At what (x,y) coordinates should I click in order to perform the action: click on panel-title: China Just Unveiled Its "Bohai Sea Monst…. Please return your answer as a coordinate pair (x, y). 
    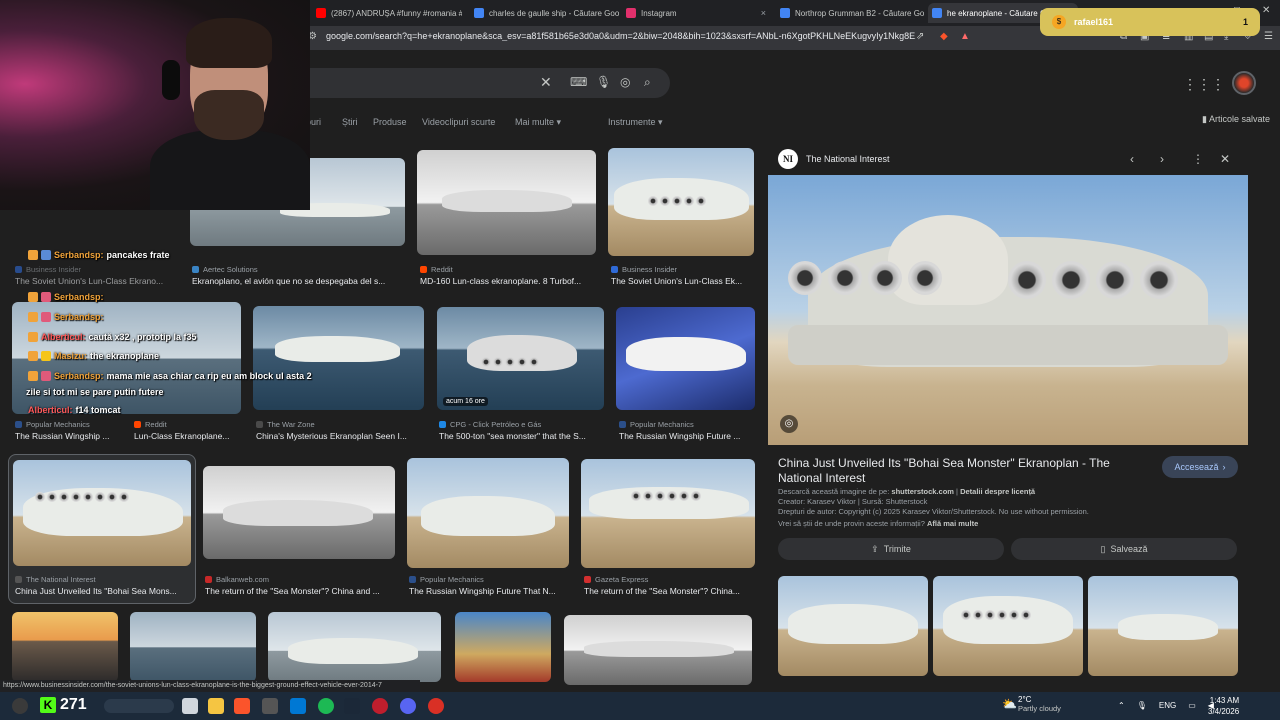
    Looking at the image, I should click on (963, 471).